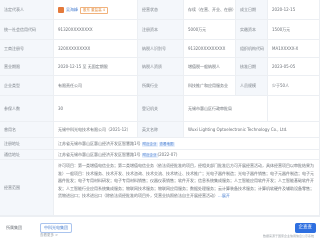 This screenshot has width=320, height=240. I want to click on row4-value-b: 增值税一般纳税人, so click(210, 67).